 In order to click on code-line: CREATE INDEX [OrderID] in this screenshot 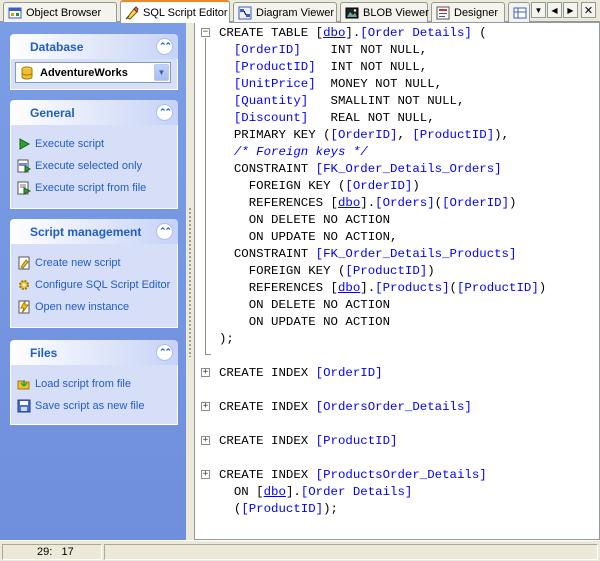, I will do `click(301, 373)`.